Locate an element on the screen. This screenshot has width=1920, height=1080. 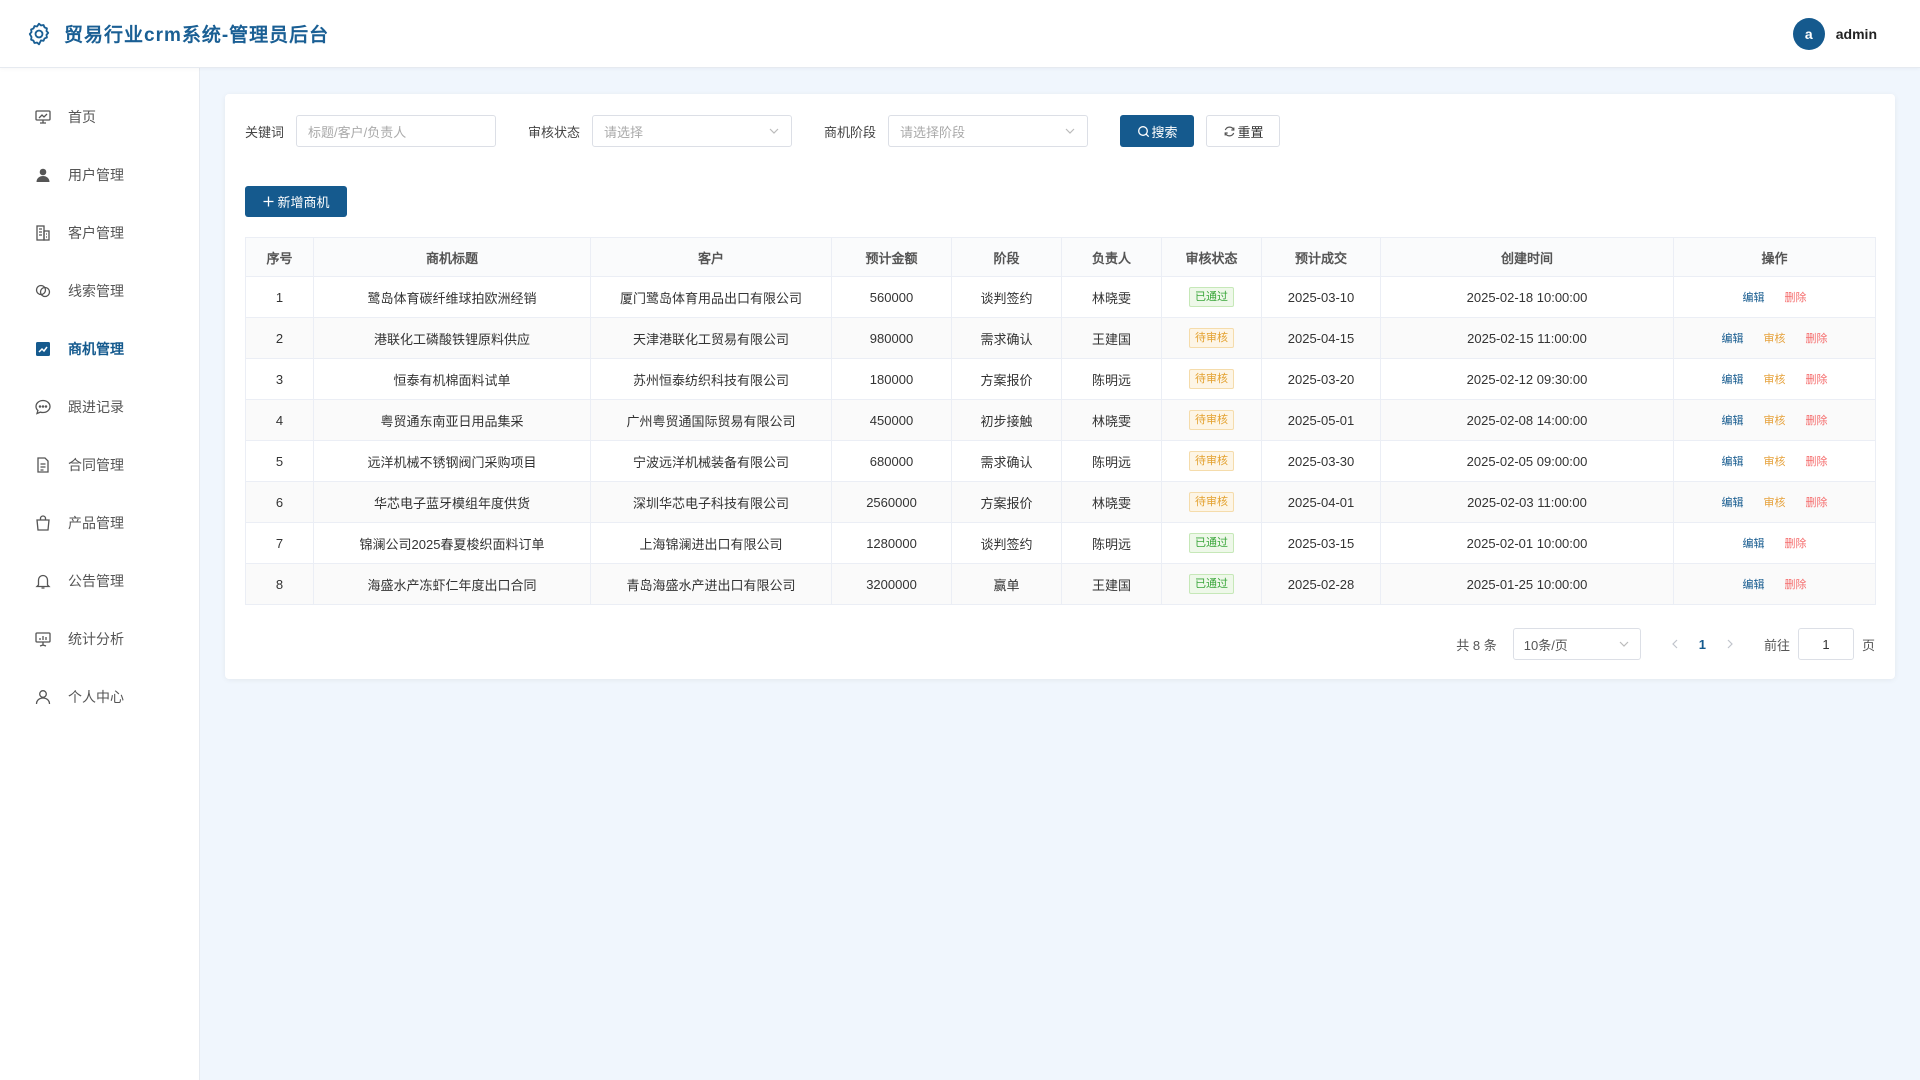
sidebar-item-users: 用户管理 is located at coordinates (99, 175).